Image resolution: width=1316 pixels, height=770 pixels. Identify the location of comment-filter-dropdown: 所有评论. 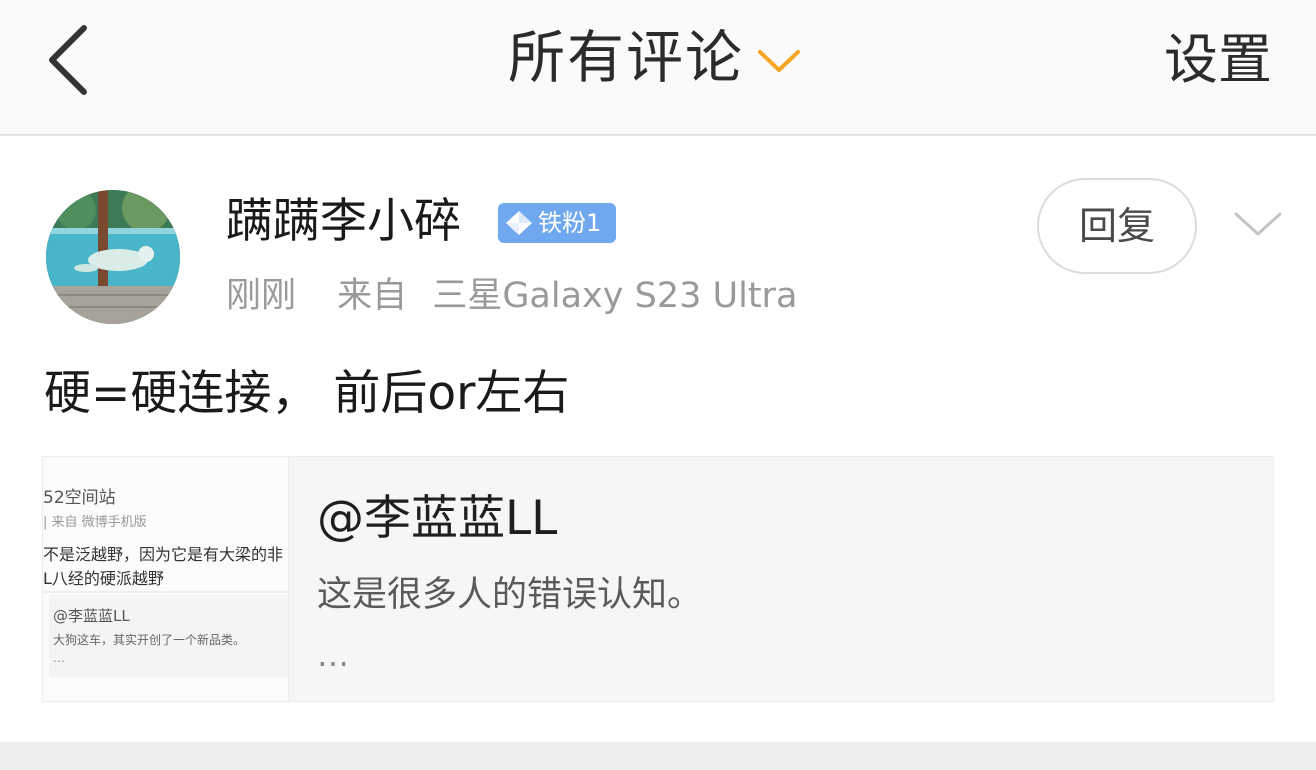
(655, 58).